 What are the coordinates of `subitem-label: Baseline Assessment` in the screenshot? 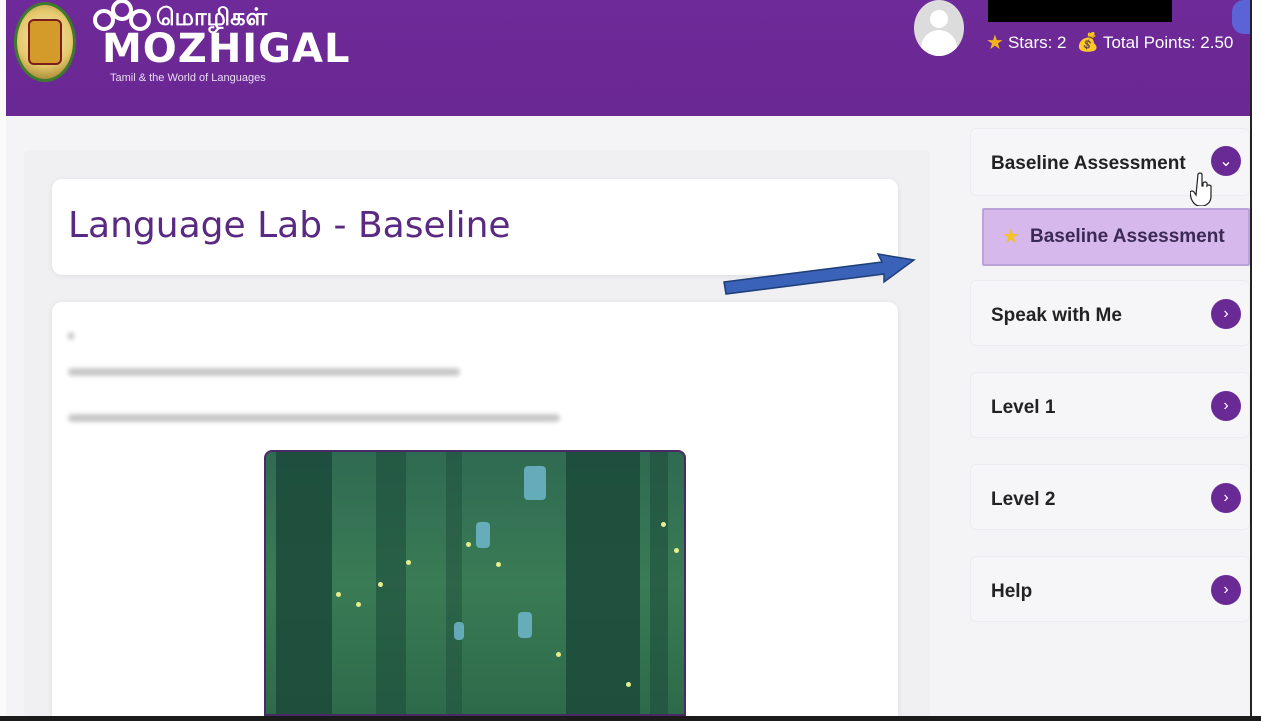 It's located at (1127, 236).